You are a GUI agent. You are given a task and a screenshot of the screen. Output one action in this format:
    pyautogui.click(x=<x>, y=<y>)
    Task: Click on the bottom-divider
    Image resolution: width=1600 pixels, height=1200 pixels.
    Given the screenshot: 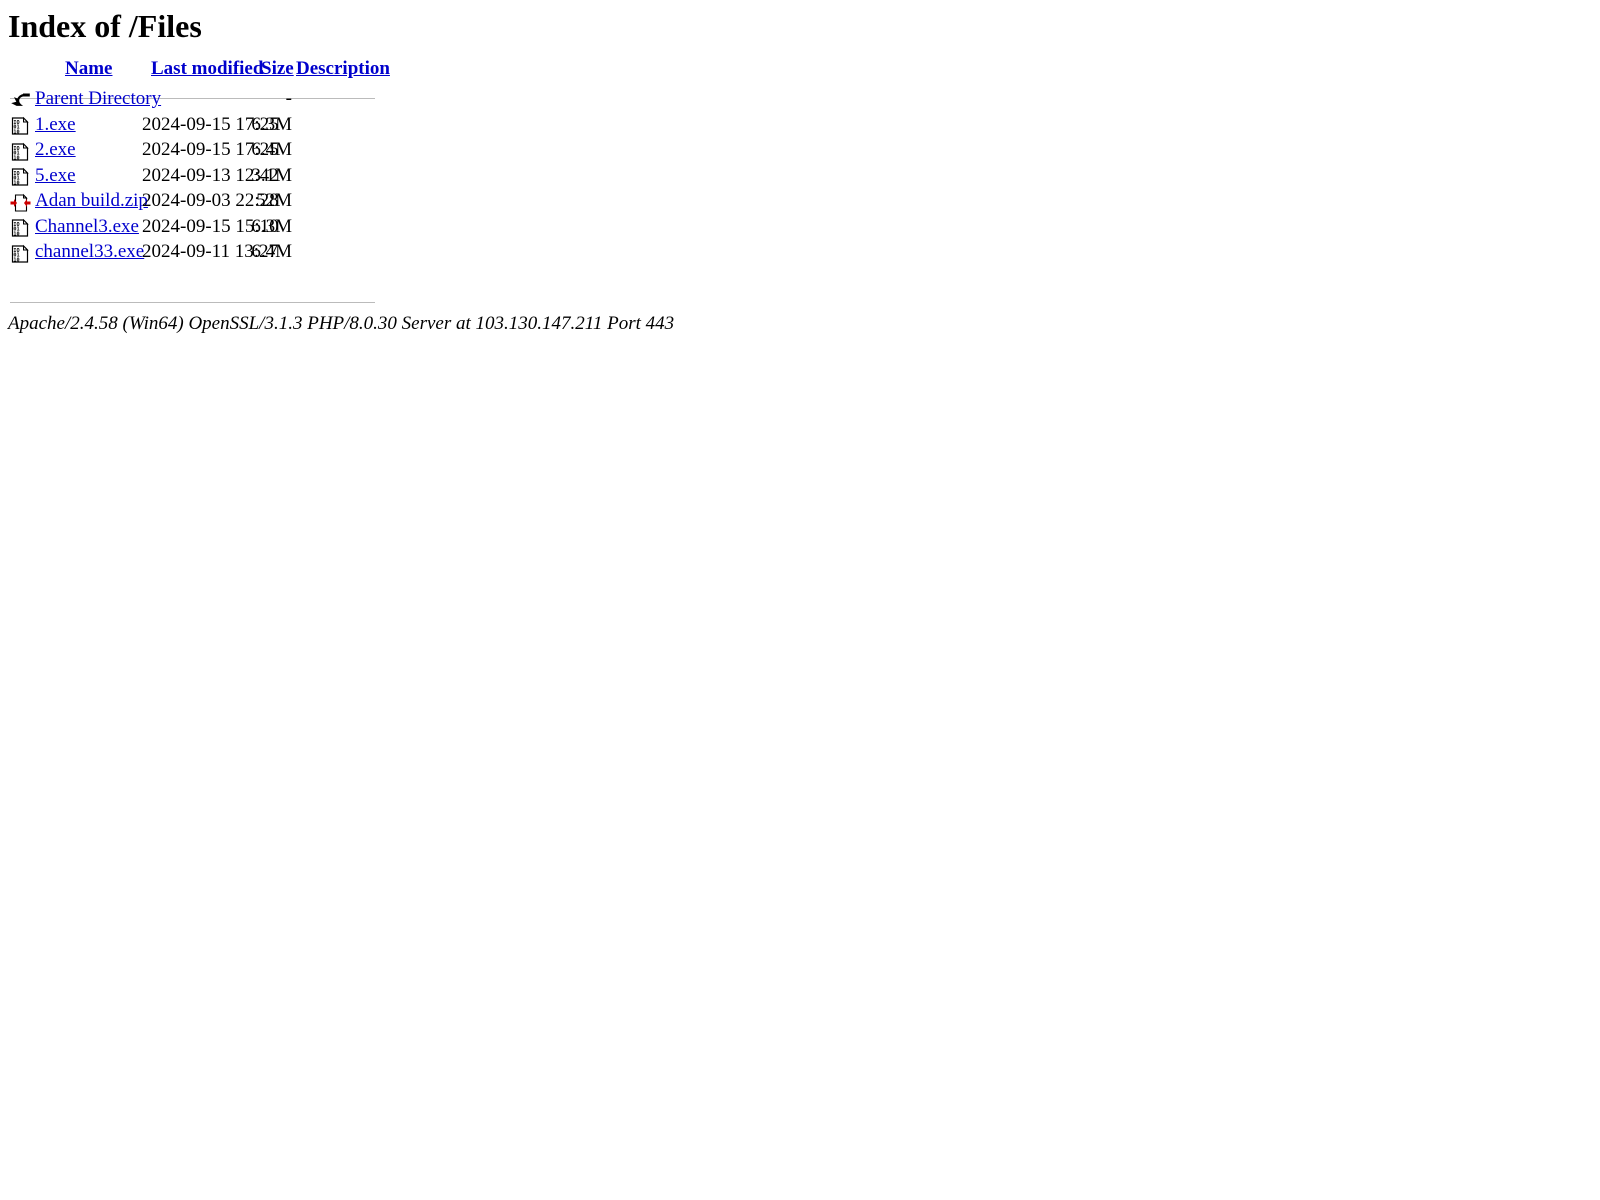 What is the action you would take?
    pyautogui.click(x=192, y=302)
    